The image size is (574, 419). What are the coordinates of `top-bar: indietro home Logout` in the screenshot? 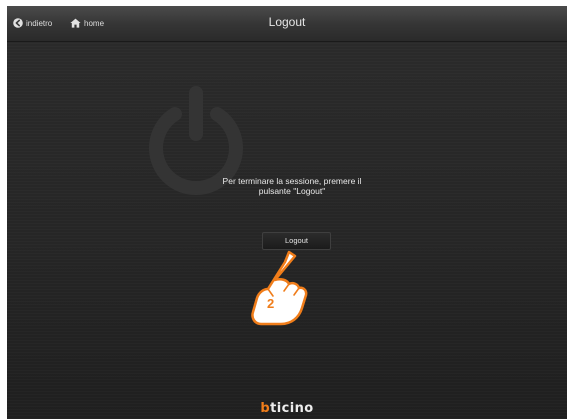 It's located at (287, 24).